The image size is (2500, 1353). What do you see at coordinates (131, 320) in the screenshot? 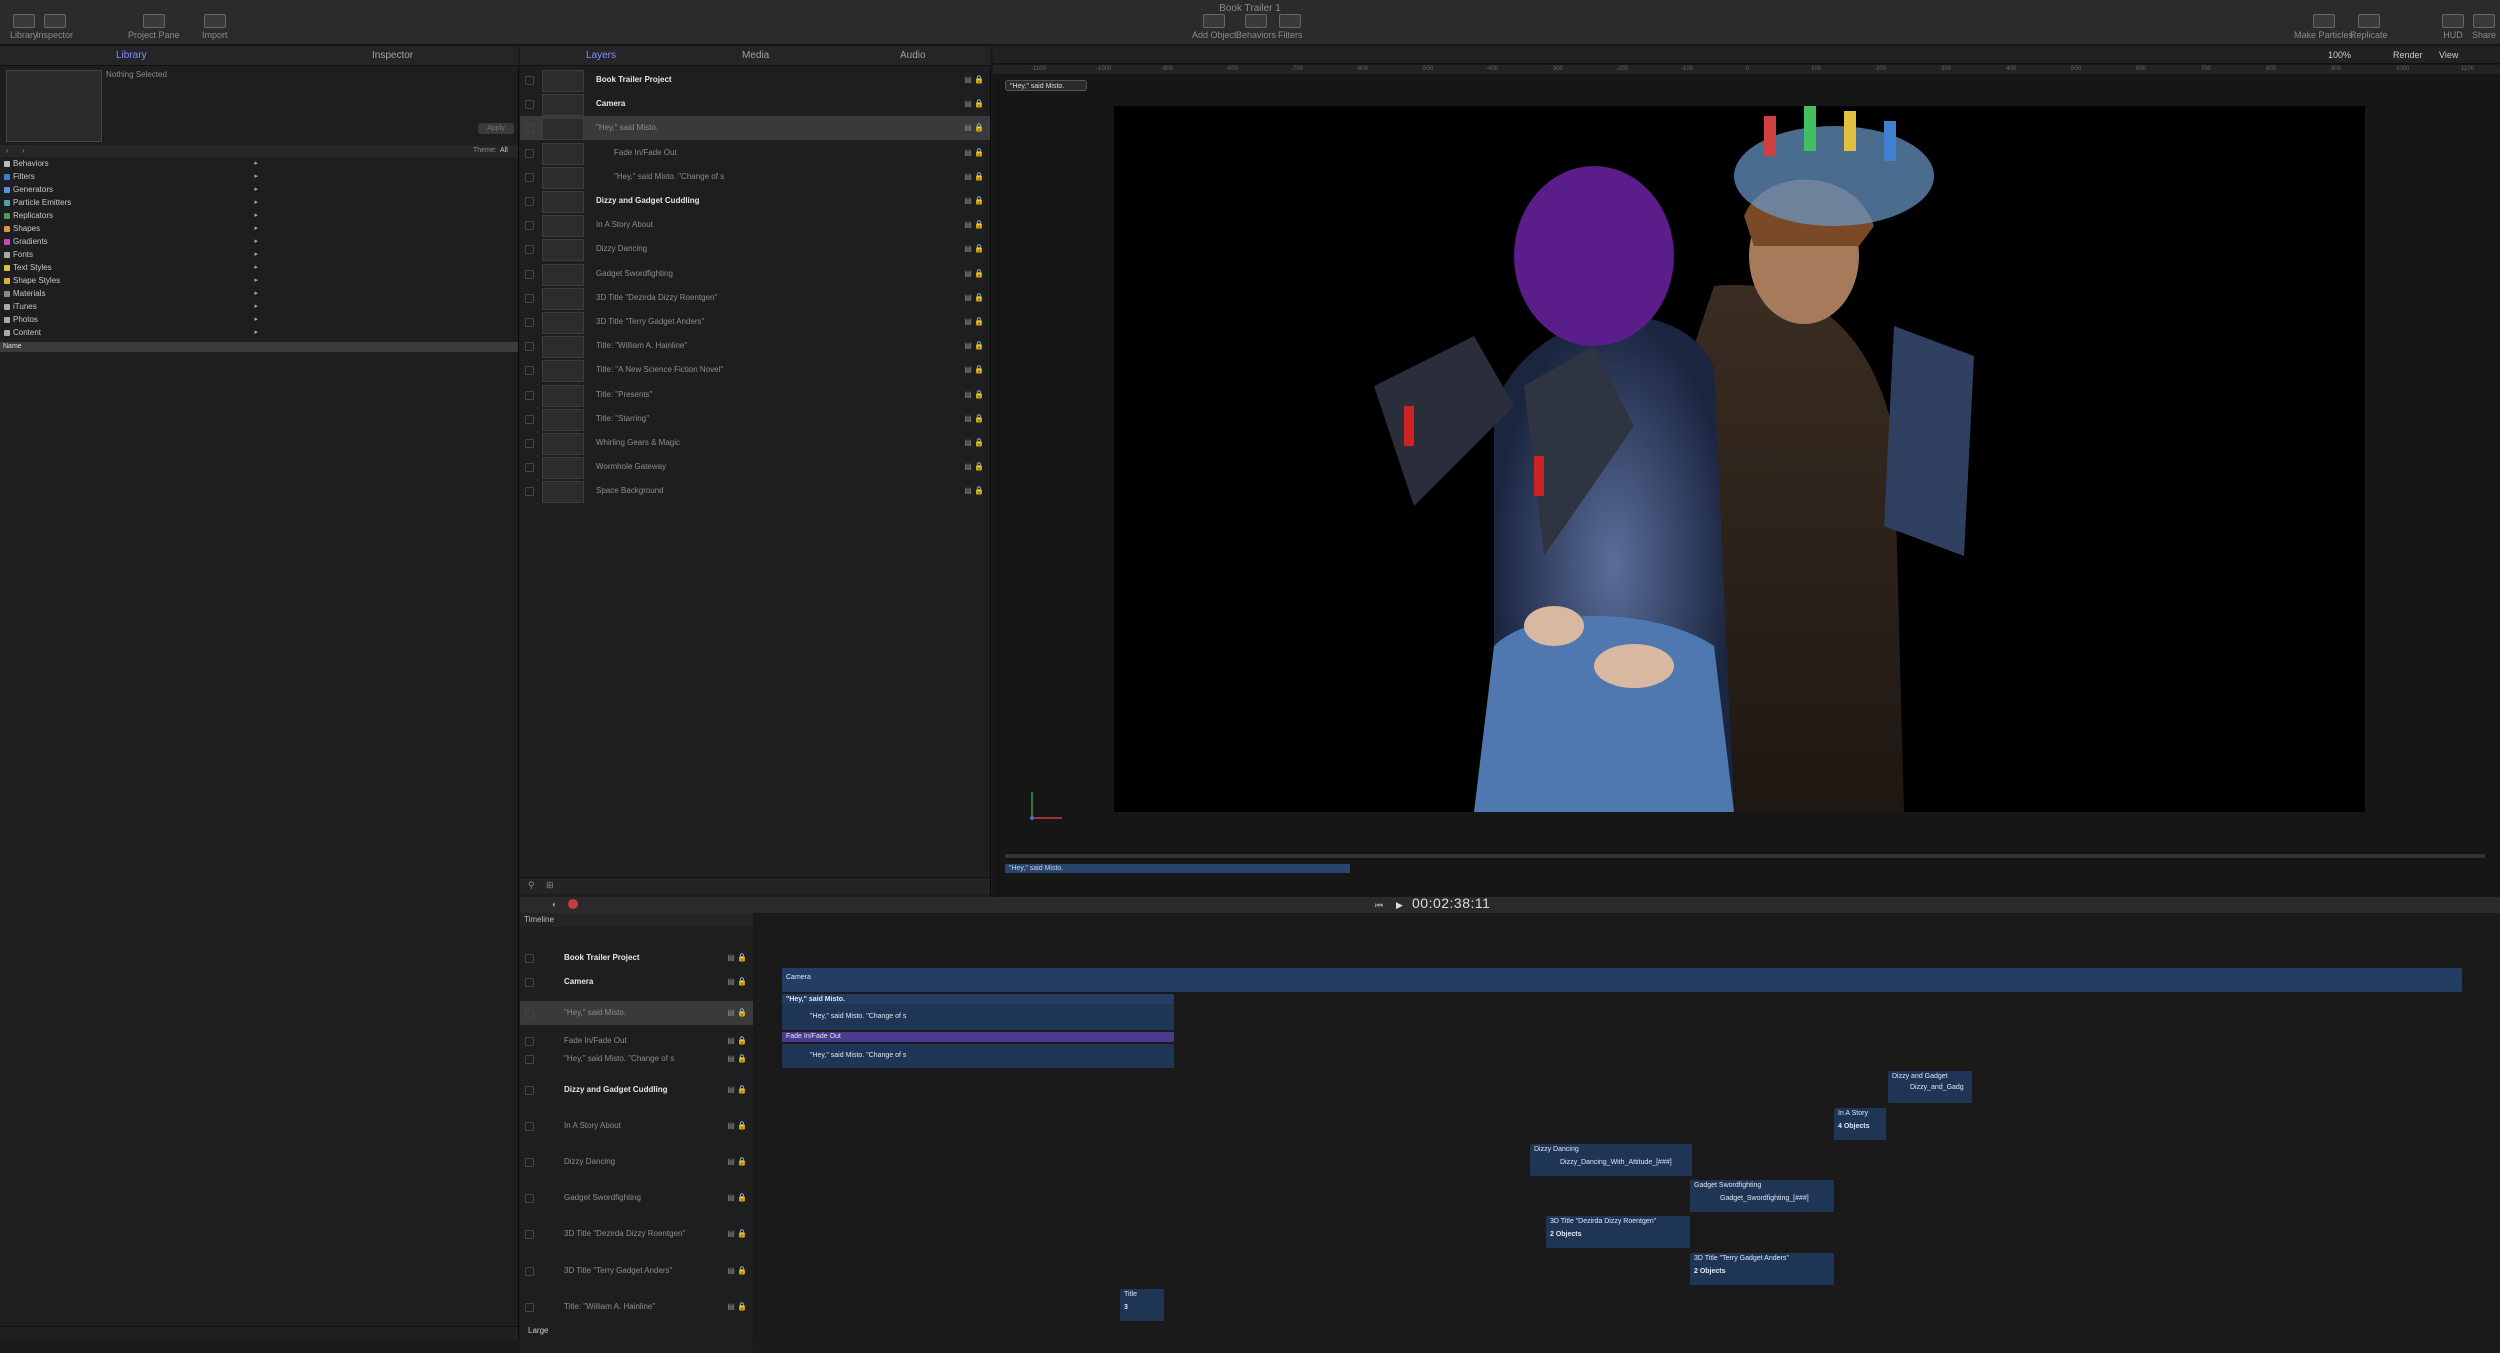
I see `library-category-photos: Photos ▸` at bounding box center [131, 320].